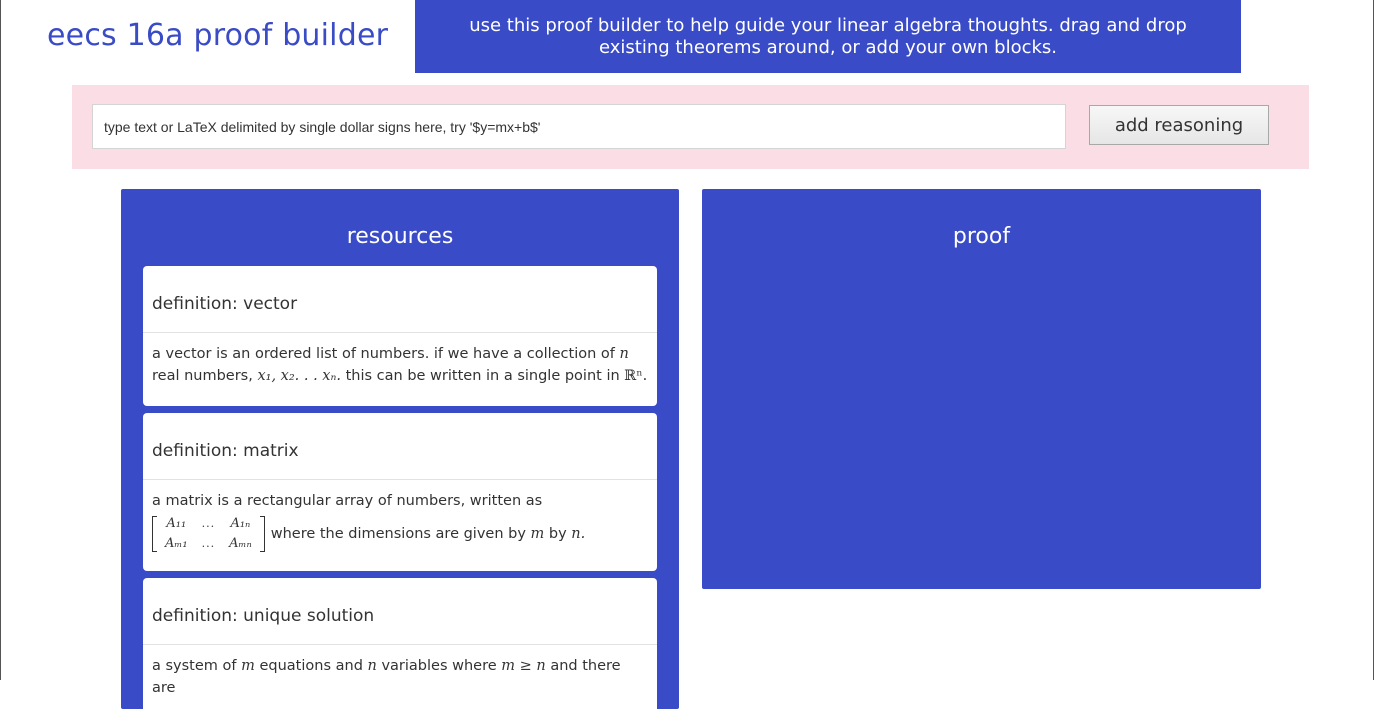 The width and height of the screenshot is (1376, 709). What do you see at coordinates (202, 376) in the screenshot?
I see `card-text: real numbers,` at bounding box center [202, 376].